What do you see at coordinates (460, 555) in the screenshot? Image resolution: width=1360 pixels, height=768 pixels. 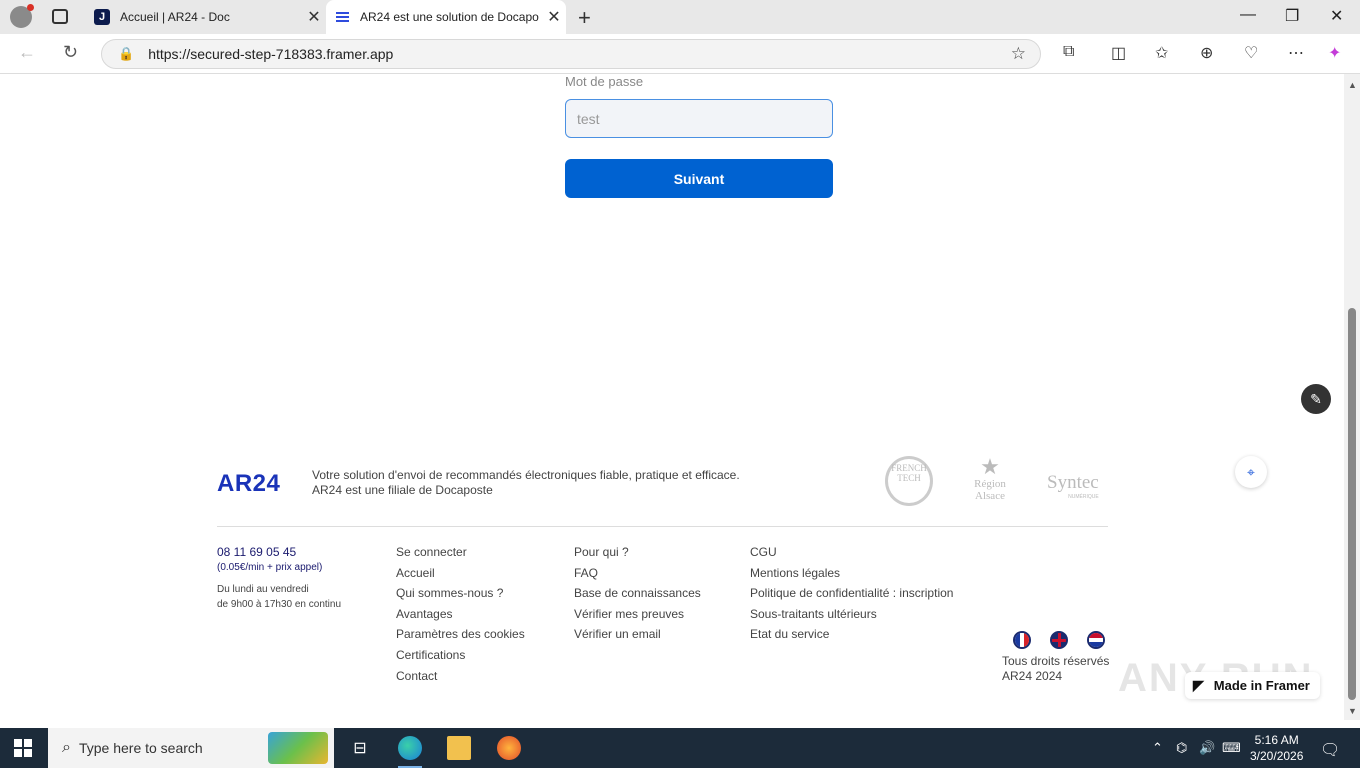 I see `footer-link-se-connecter: Se connecter` at bounding box center [460, 555].